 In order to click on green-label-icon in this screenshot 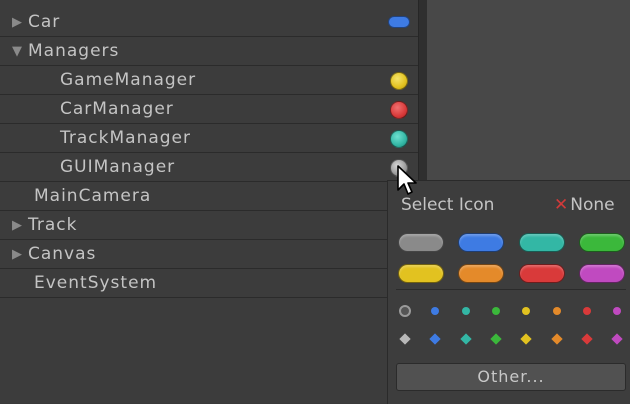, I will do `click(602, 242)`.